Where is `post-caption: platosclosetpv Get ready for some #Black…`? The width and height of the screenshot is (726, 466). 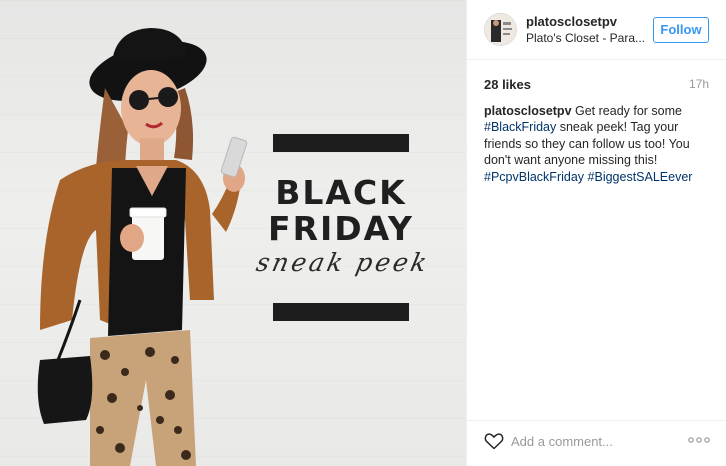 post-caption: platosclosetpv Get ready for some #Black… is located at coordinates (597, 144).